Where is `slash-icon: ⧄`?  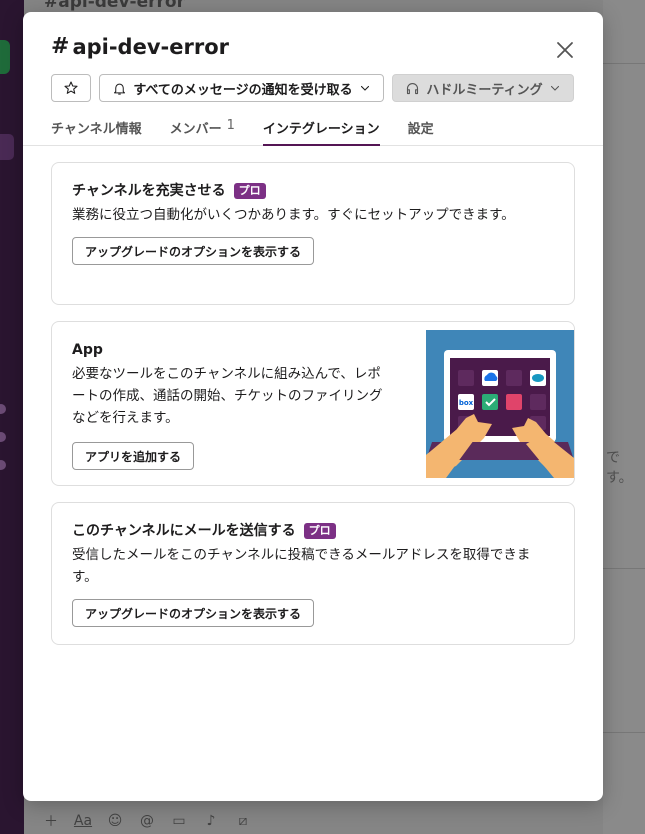 slash-icon: ⧄ is located at coordinates (243, 821).